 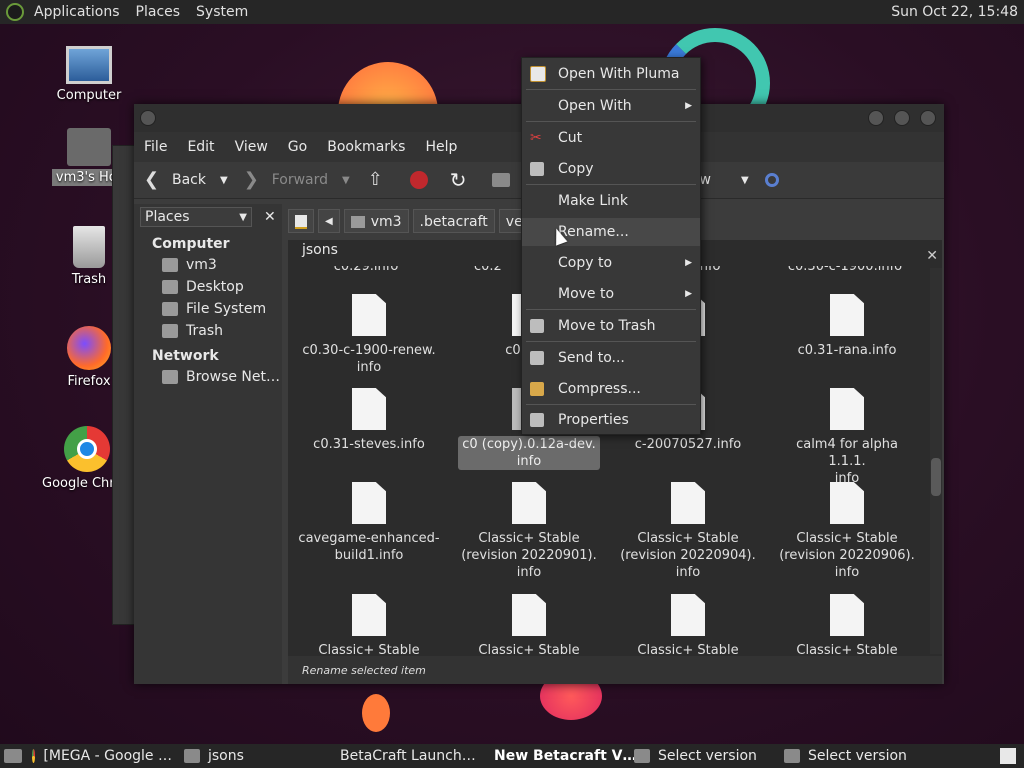 I want to click on menu-file: File, so click(x=155, y=147).